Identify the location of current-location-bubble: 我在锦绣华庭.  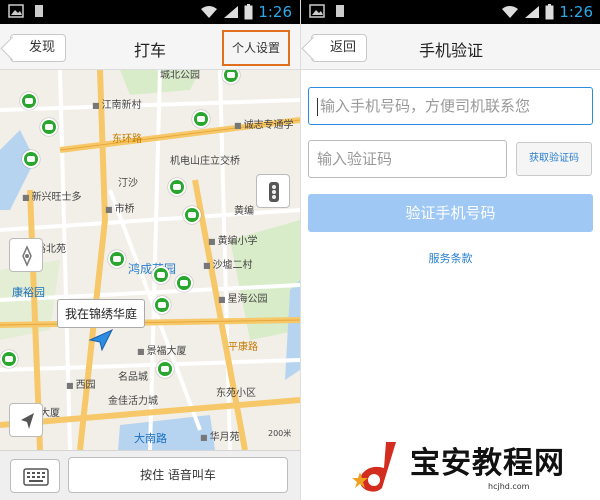
(101, 313).